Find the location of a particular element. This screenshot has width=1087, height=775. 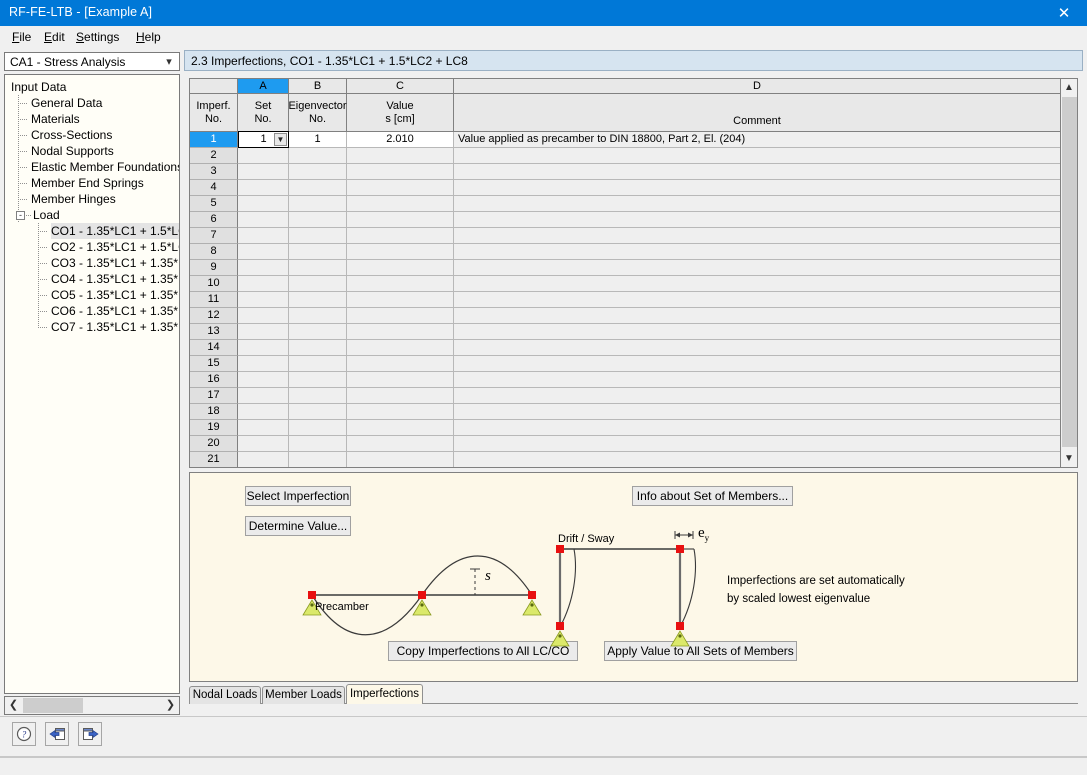

select-imperfection-button: Select Imperfection is located at coordinates (298, 496).